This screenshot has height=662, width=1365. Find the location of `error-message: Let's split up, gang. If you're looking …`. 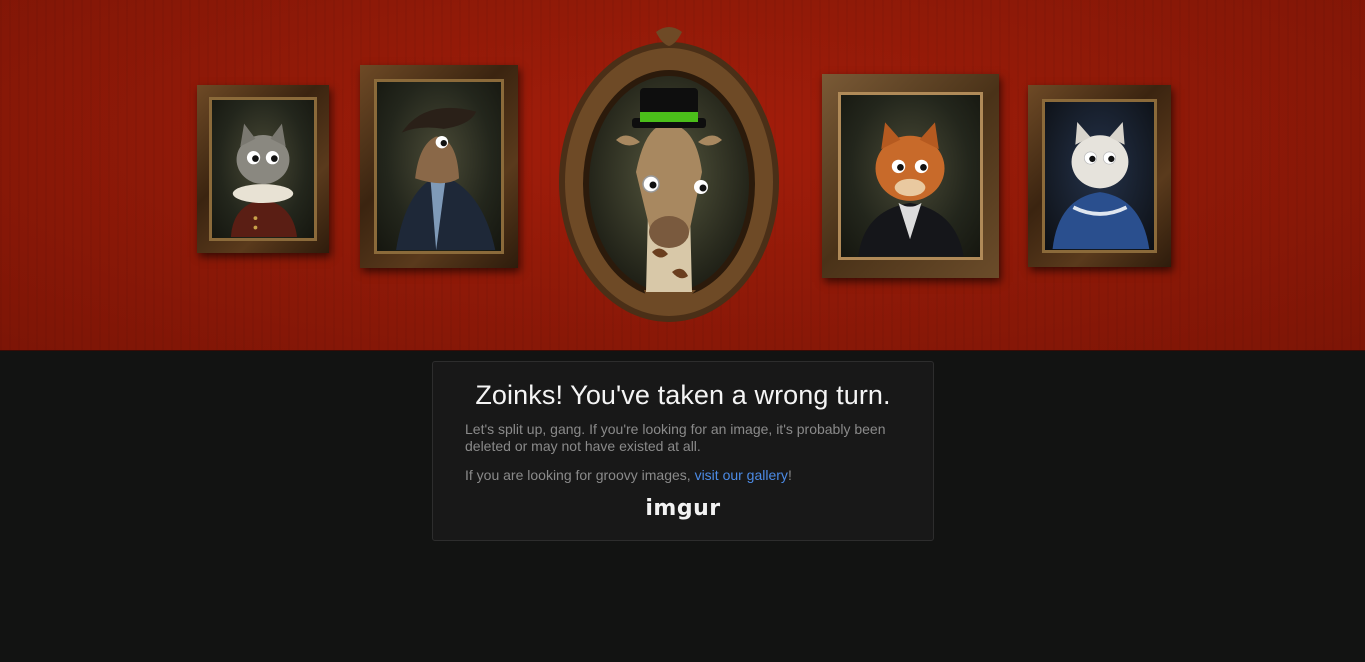

error-message: Let's split up, gang. If you're looking … is located at coordinates (675, 437).